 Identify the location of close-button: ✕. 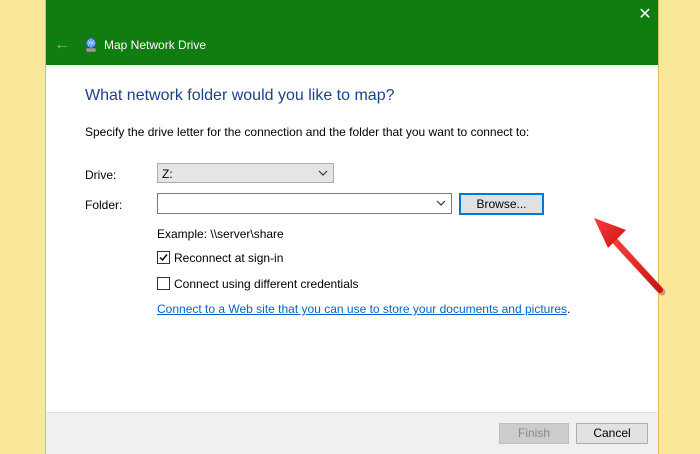
(645, 15).